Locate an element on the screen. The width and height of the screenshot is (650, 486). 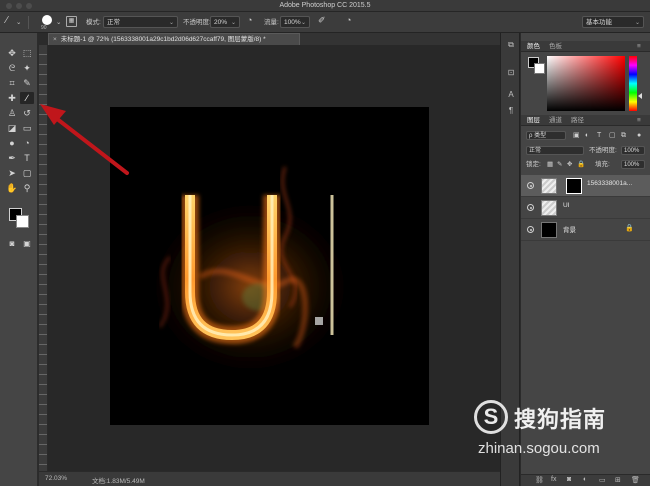
foreground-background-colors is located at coordinates (20, 219).